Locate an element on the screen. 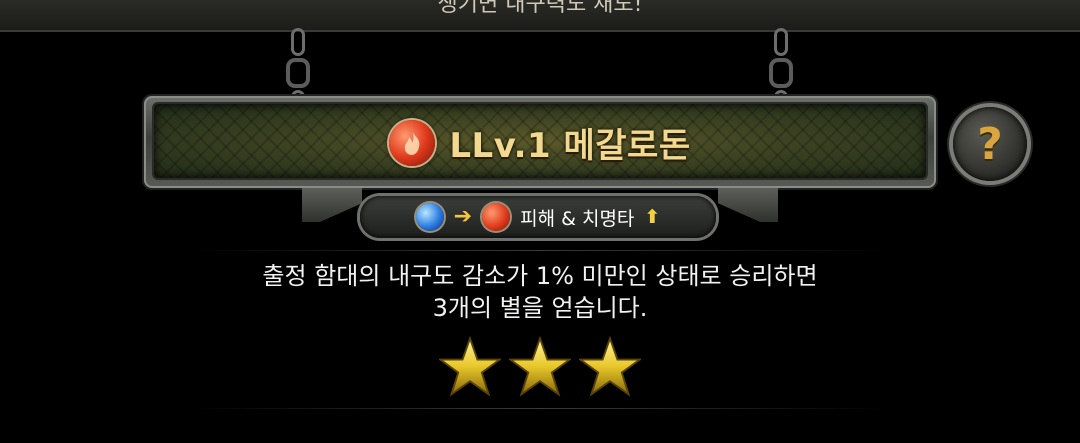 The width and height of the screenshot is (1080, 443). condition-line-1: 출정 함대의 내구도 감소가 1% 미만인 상태로 승리하면 is located at coordinates (540, 276).